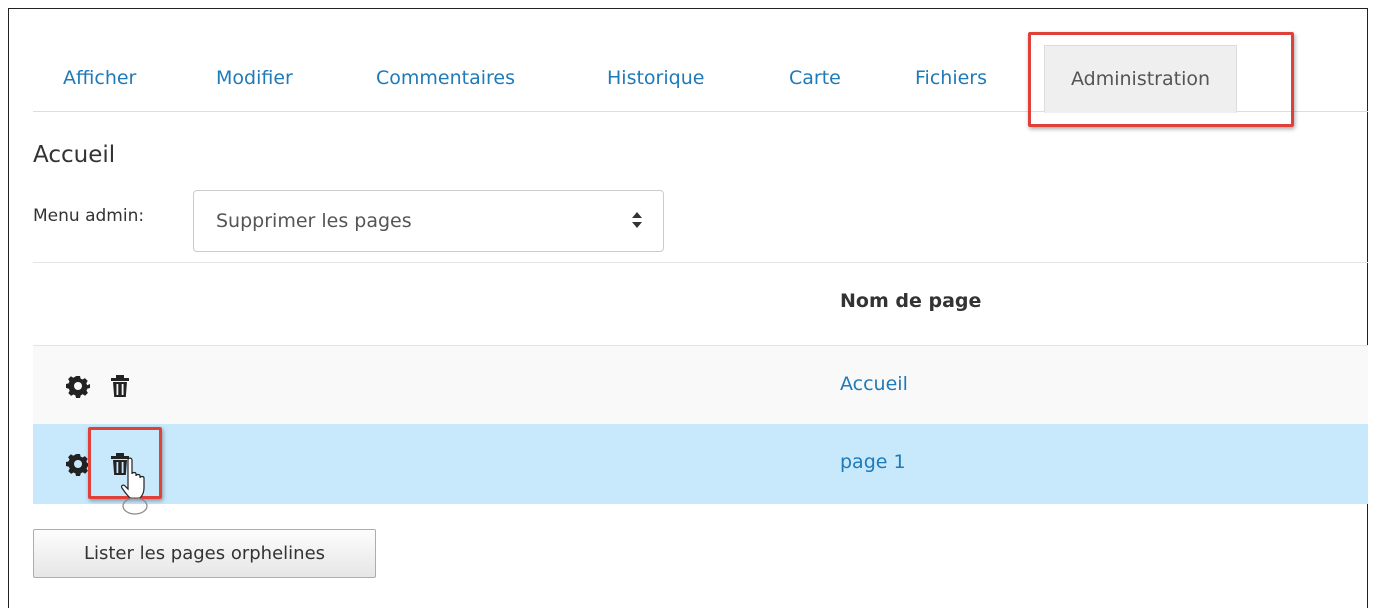 The width and height of the screenshot is (1375, 608). I want to click on column-header-page-name: Nom de page, so click(911, 301).